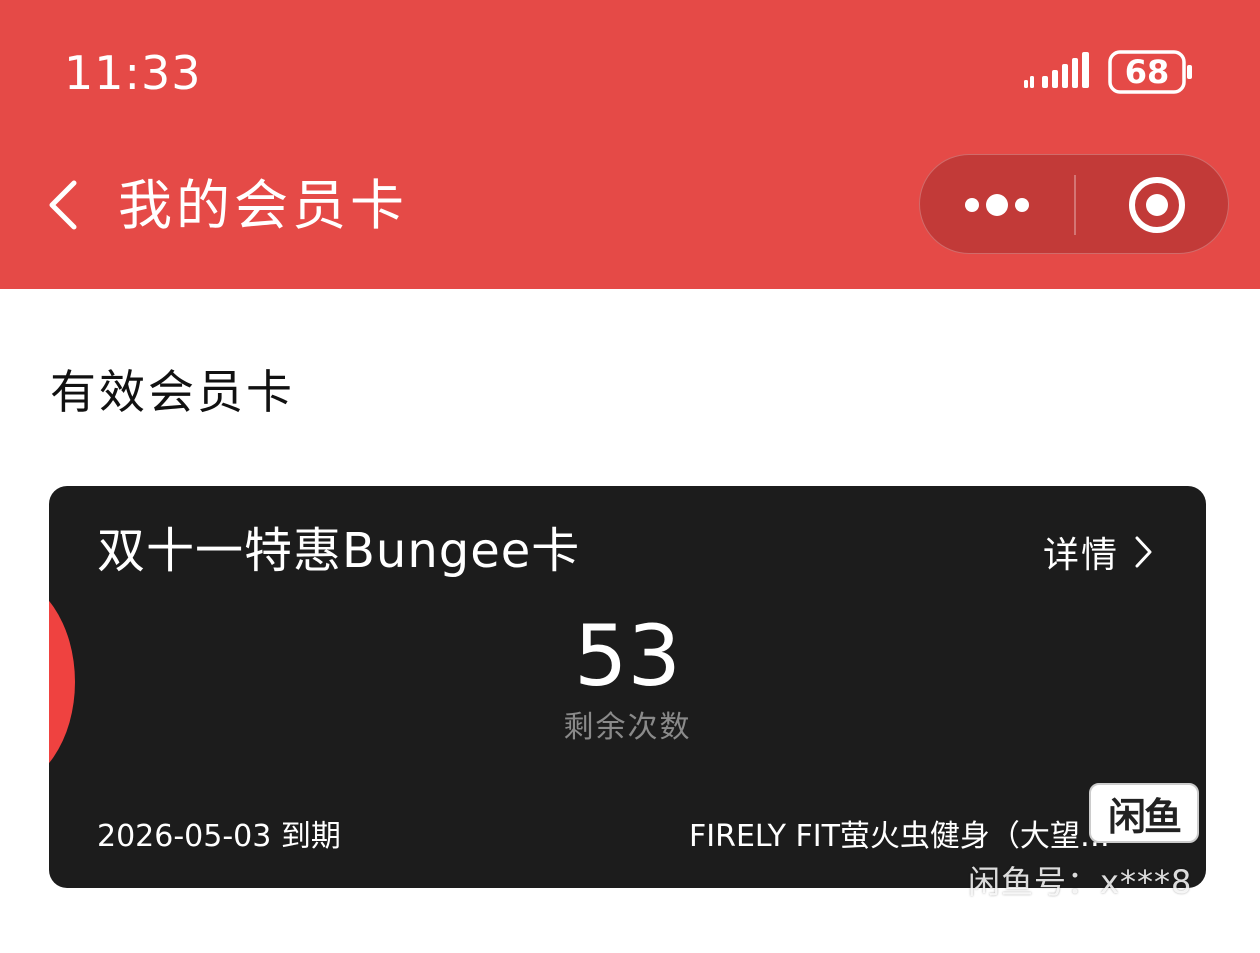  I want to click on battery-level: 68, so click(1147, 72).